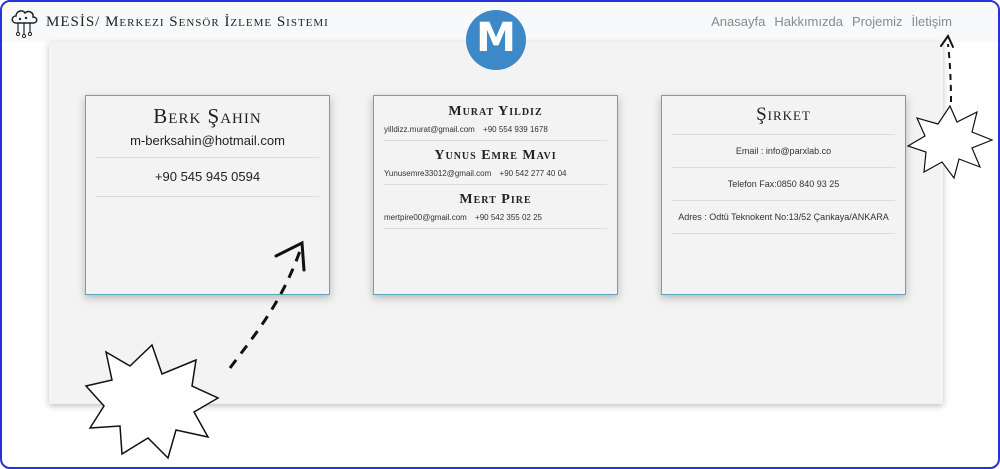 The image size is (1000, 469). Describe the element at coordinates (425, 217) in the screenshot. I see `member-email: mertpire00@gmail.com` at that location.